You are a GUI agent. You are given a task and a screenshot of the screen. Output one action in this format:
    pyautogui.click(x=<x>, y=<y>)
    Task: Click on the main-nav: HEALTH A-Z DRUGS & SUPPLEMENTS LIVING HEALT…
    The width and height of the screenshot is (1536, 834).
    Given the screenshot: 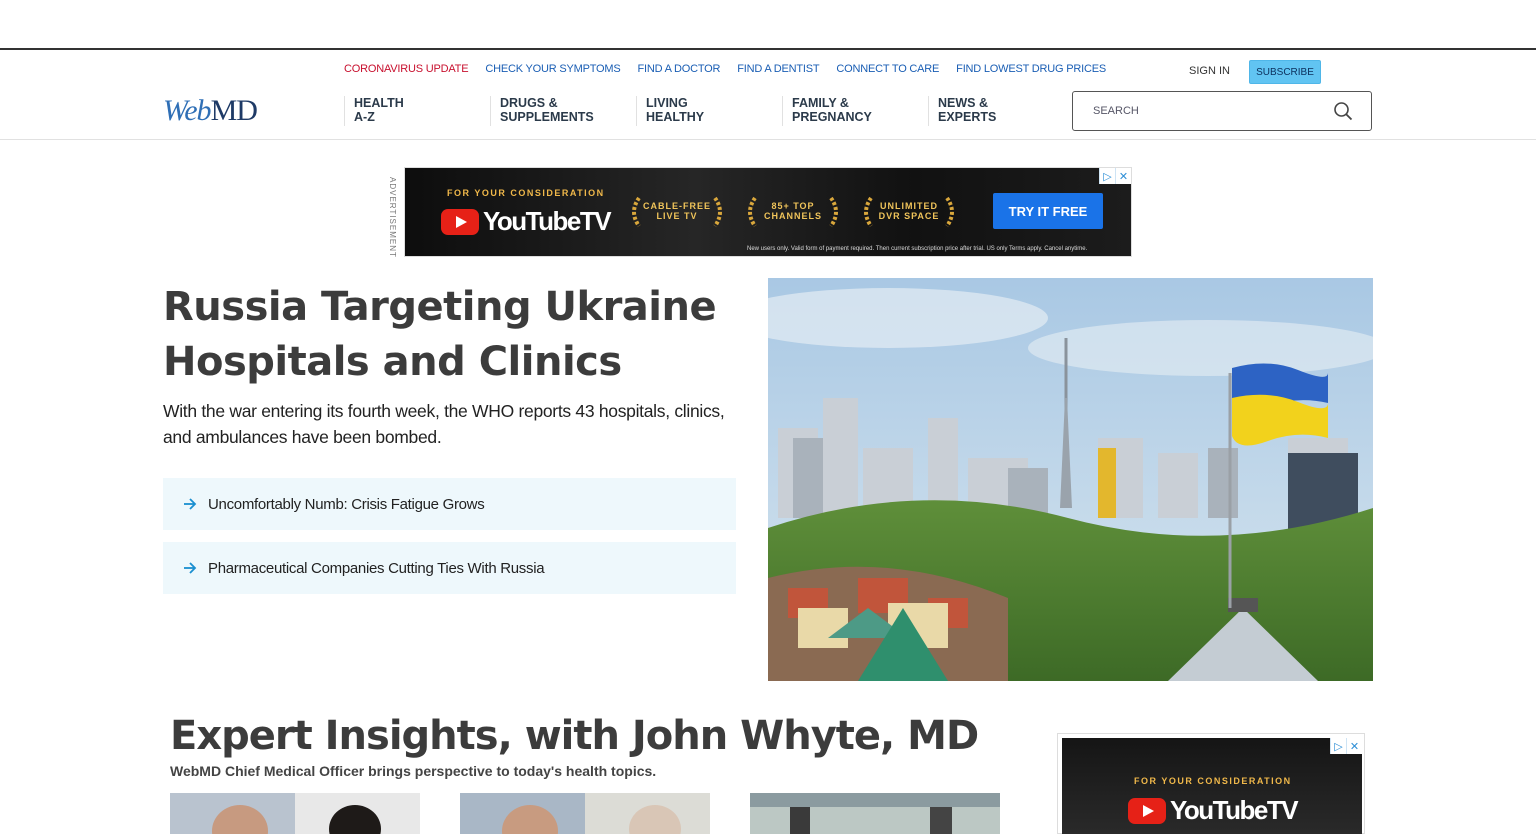 What is the action you would take?
    pyautogui.click(x=709, y=111)
    